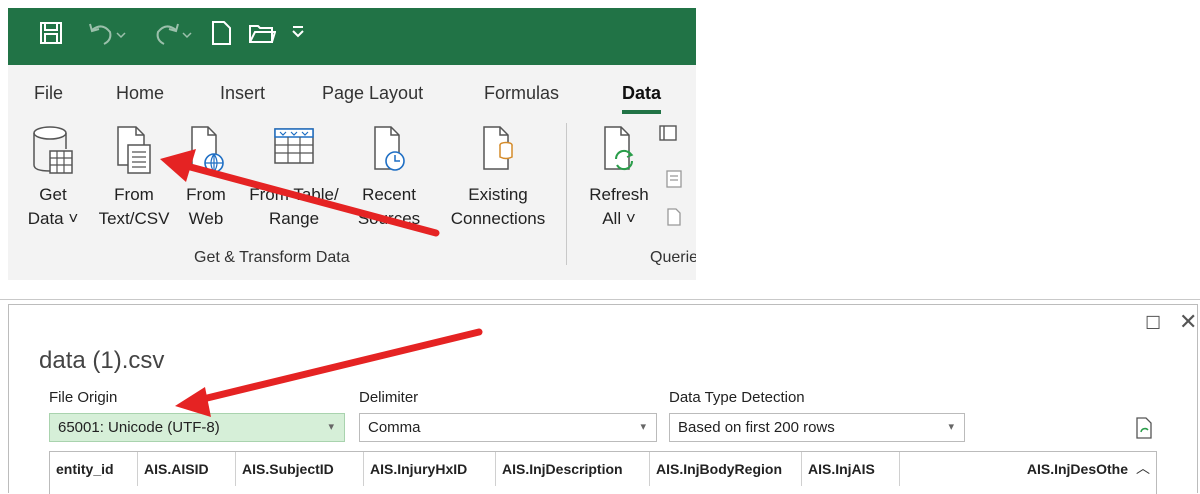  I want to click on scroll-up-icon: ︿, so click(1143, 469).